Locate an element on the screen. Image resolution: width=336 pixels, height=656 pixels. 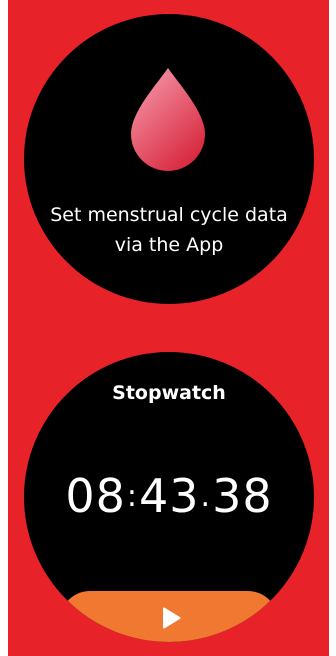
stopwatch-hundredths: 38 is located at coordinates (242, 496).